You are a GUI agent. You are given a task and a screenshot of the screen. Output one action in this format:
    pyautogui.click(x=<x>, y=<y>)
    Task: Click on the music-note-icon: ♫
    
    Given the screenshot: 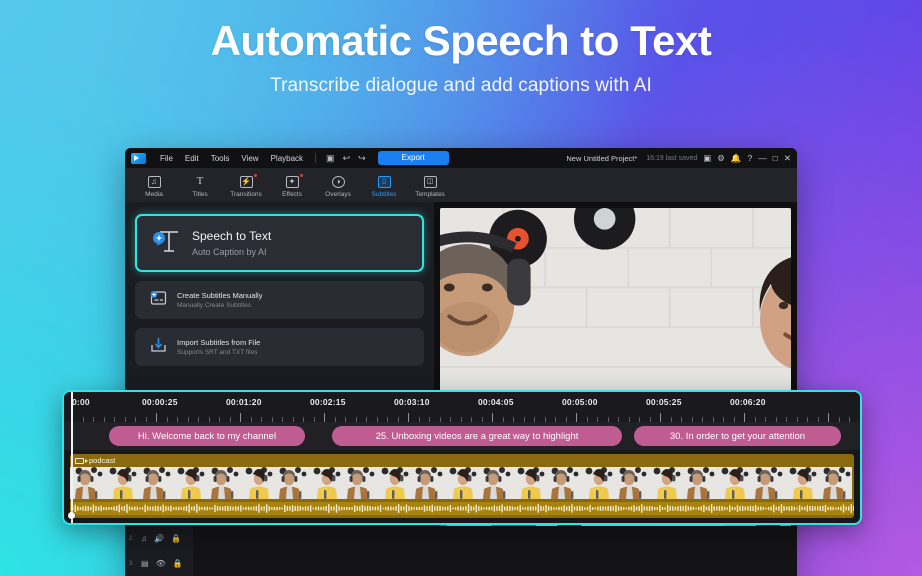 What is the action you would take?
    pyautogui.click(x=144, y=538)
    